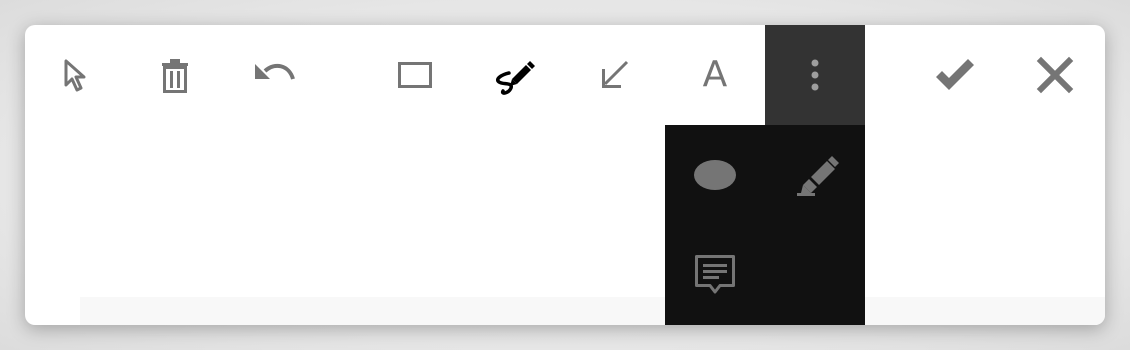  Describe the element at coordinates (818, 176) in the screenshot. I see `highlighter-icon` at that location.